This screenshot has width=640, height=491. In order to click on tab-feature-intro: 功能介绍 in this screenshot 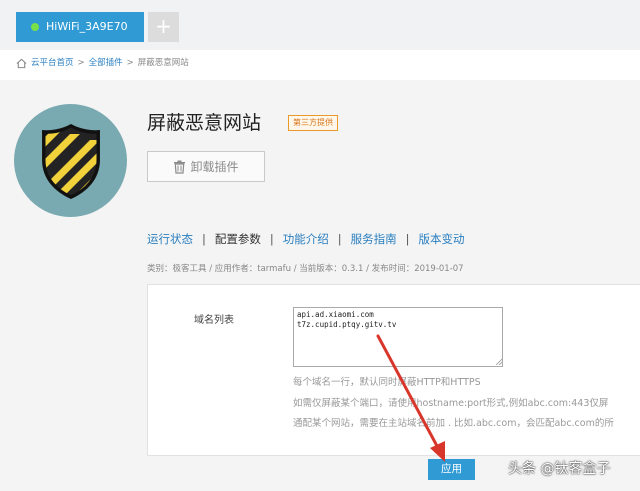, I will do `click(306, 239)`.